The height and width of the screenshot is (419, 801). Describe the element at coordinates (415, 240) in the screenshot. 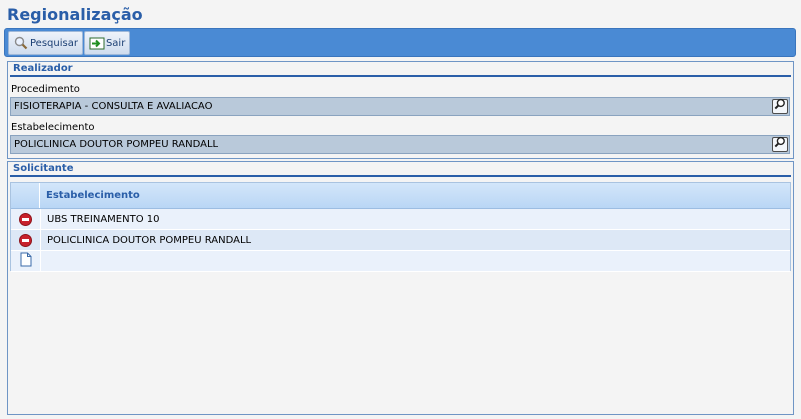

I see `row-estabelecimento: POLICLINICA DOUTOR POMPEU RANDALL` at that location.